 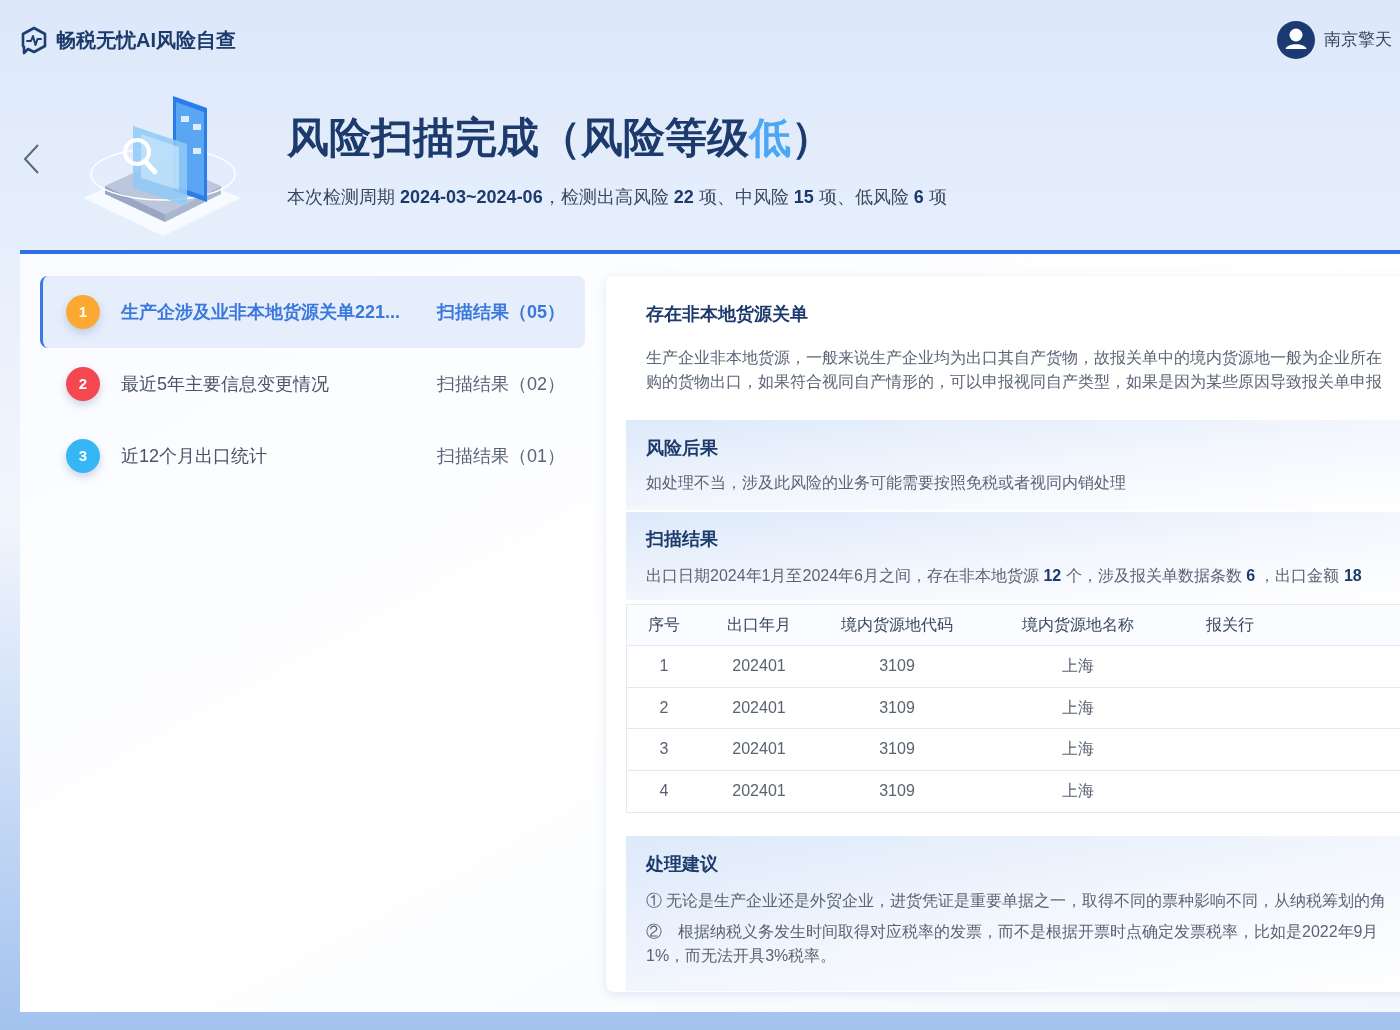 I want to click on section-heading: 处理建议, so click(x=682, y=864).